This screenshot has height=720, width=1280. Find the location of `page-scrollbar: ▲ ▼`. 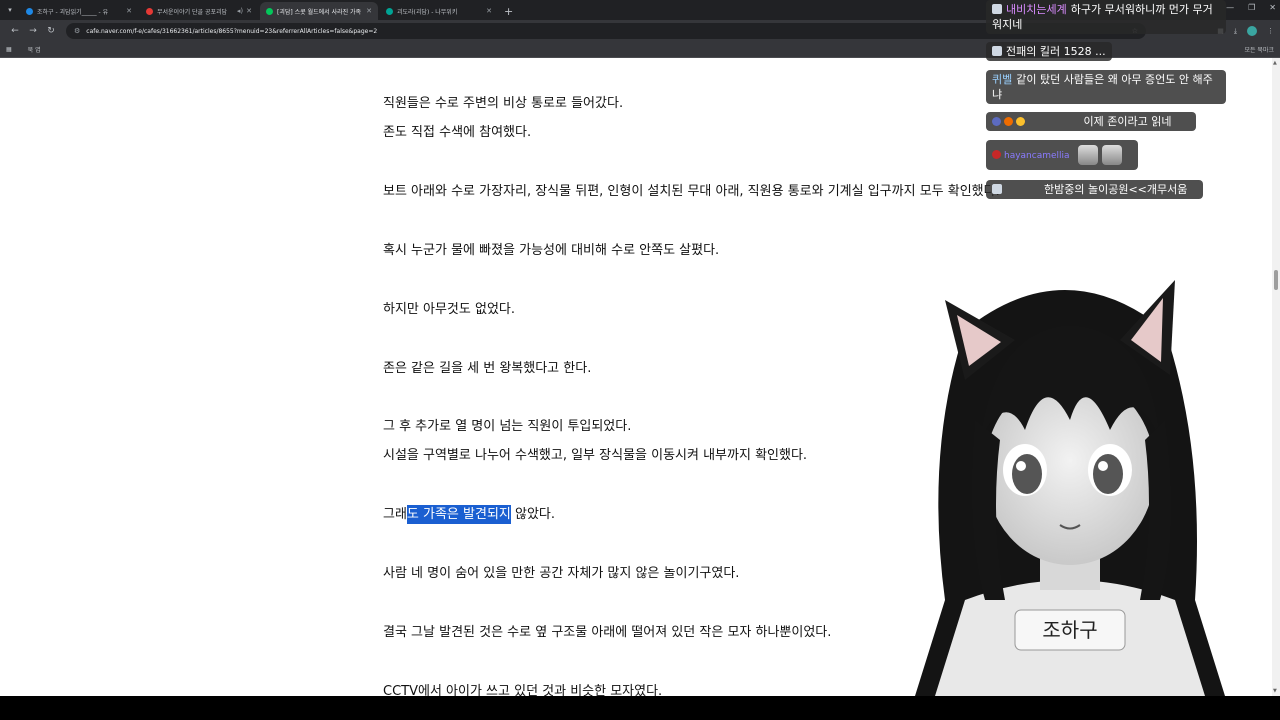

page-scrollbar: ▲ ▼ is located at coordinates (1276, 377).